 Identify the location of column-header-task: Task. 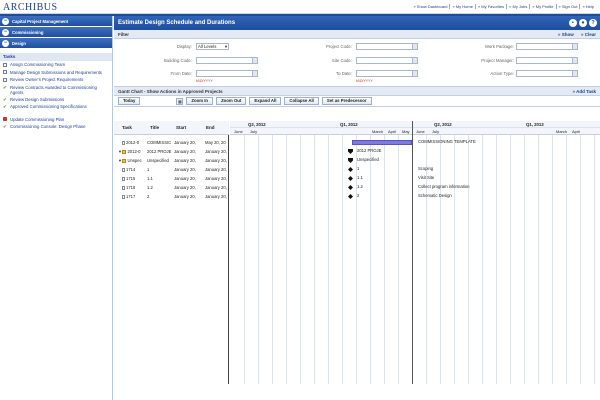
(127, 127).